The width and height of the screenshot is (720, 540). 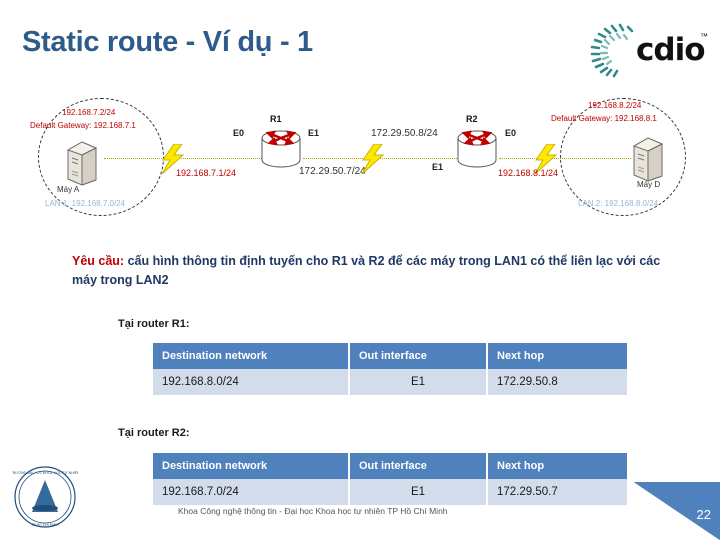 I want to click on r2-e0-network: 192.168.8.1/24, so click(x=528, y=173).